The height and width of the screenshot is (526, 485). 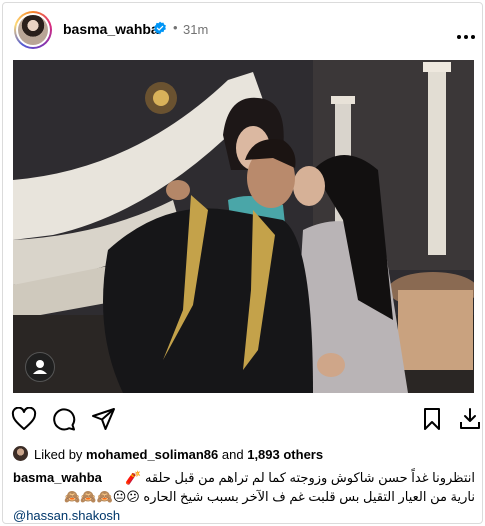 I want to click on post-time: 31m, so click(x=195, y=29).